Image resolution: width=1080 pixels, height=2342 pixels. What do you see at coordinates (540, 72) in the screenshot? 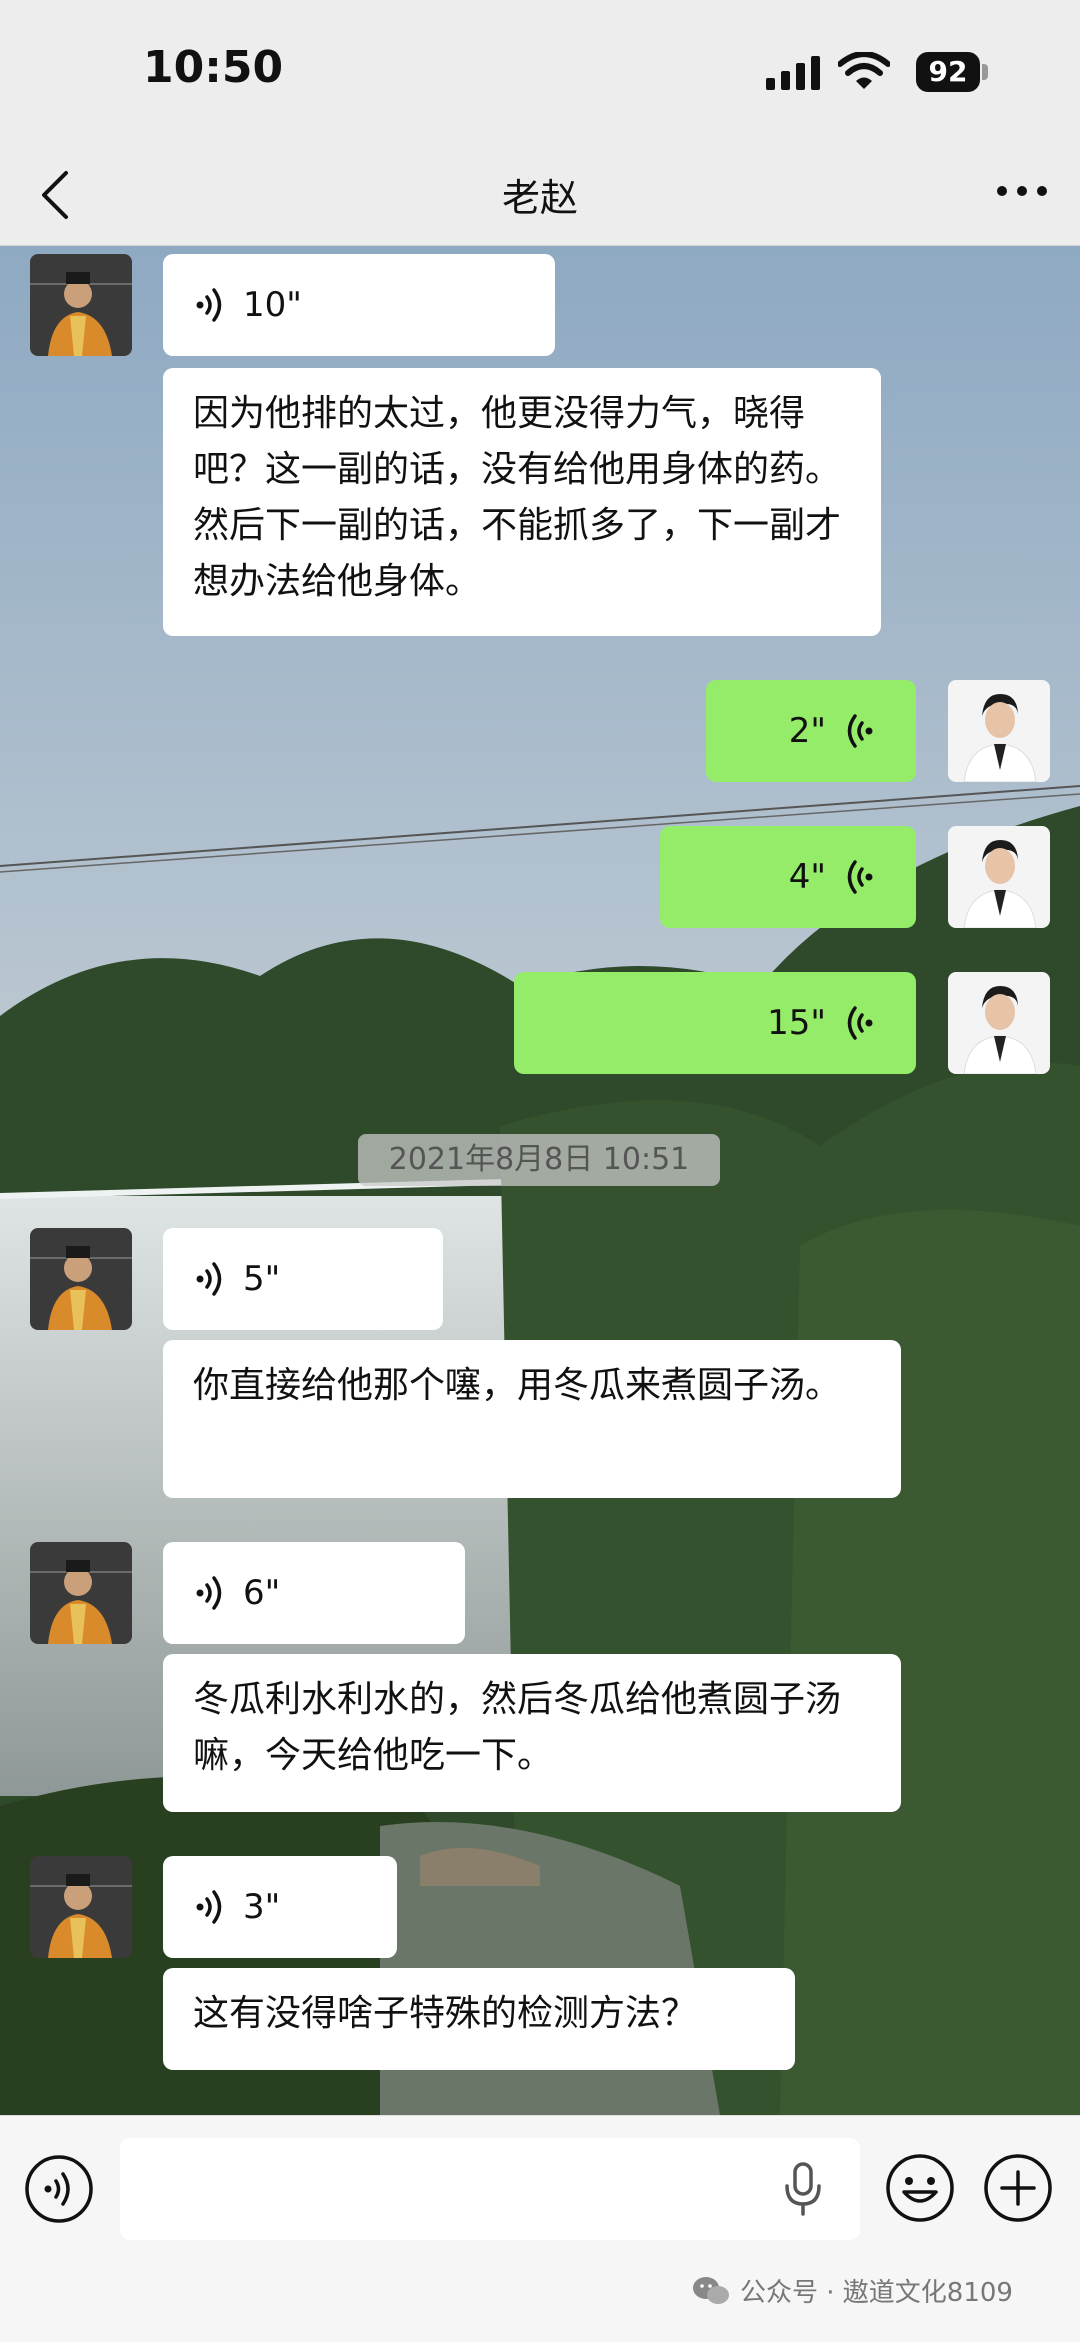
I see `status-bar: 10:50 92` at bounding box center [540, 72].